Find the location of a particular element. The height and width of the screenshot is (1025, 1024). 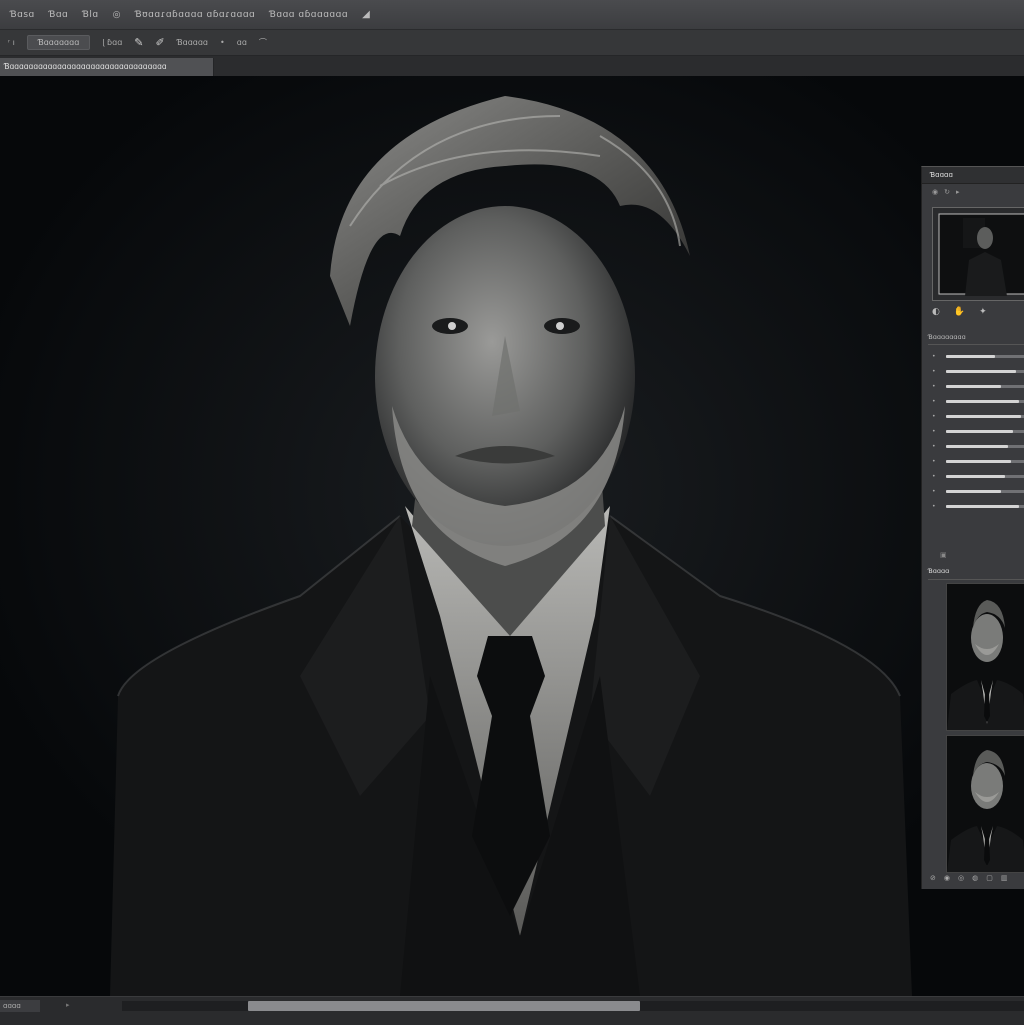

navigator-thumbnail is located at coordinates (978, 254).